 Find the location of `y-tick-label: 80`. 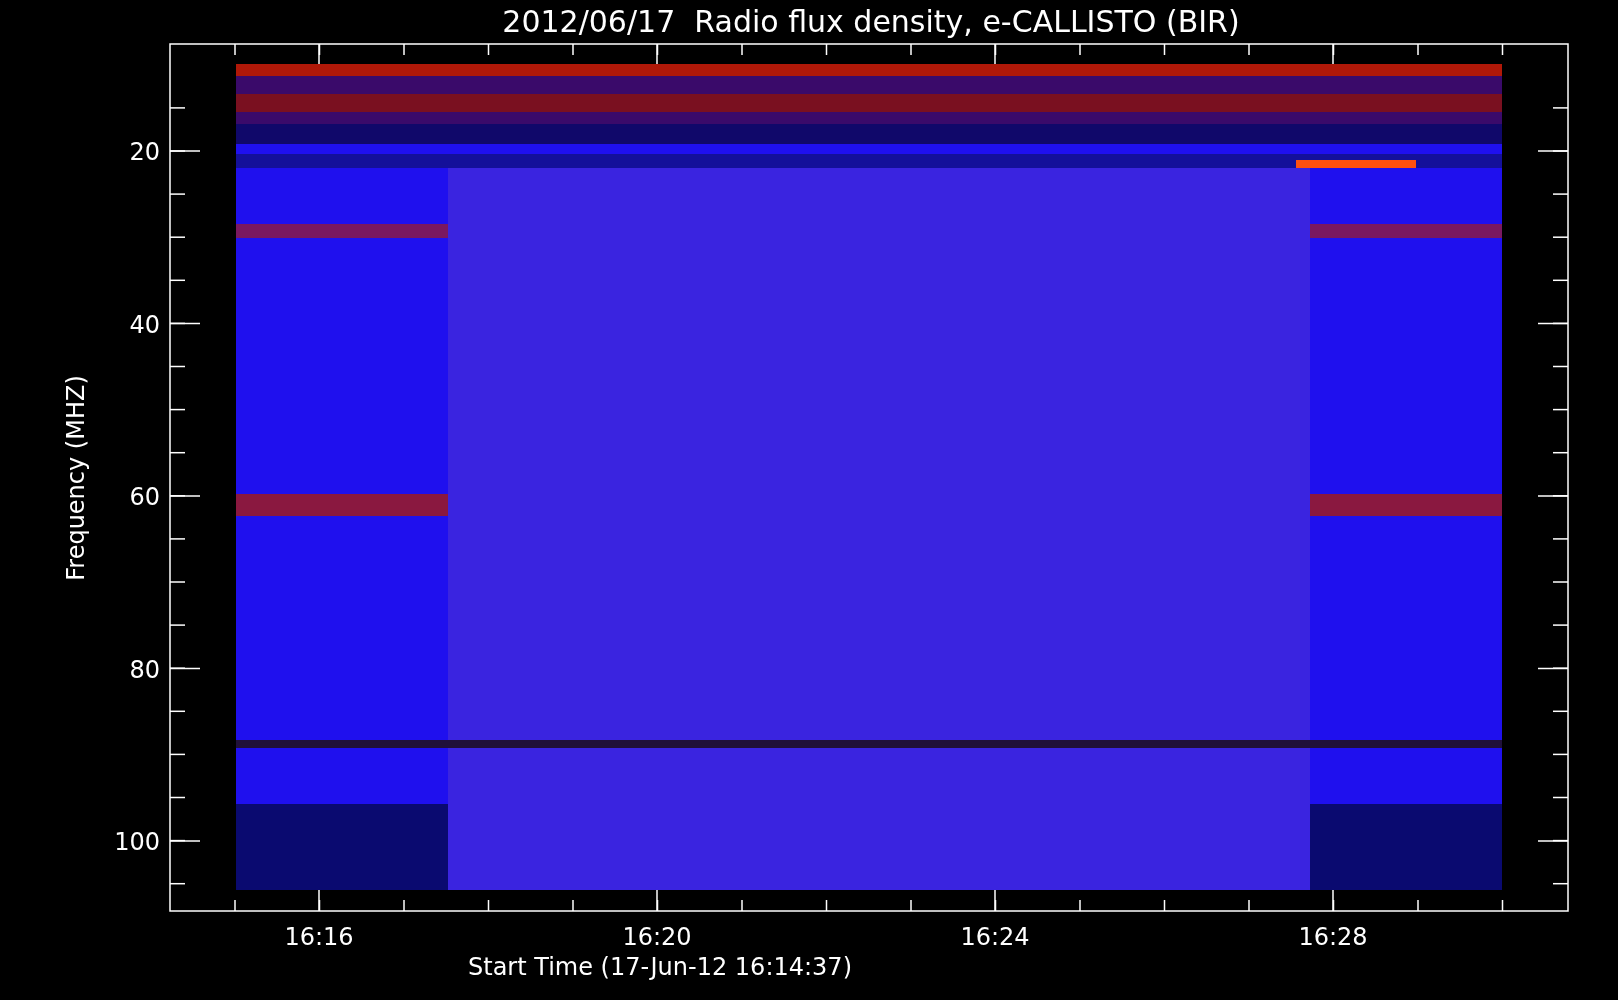

y-tick-label: 80 is located at coordinates (144, 669).